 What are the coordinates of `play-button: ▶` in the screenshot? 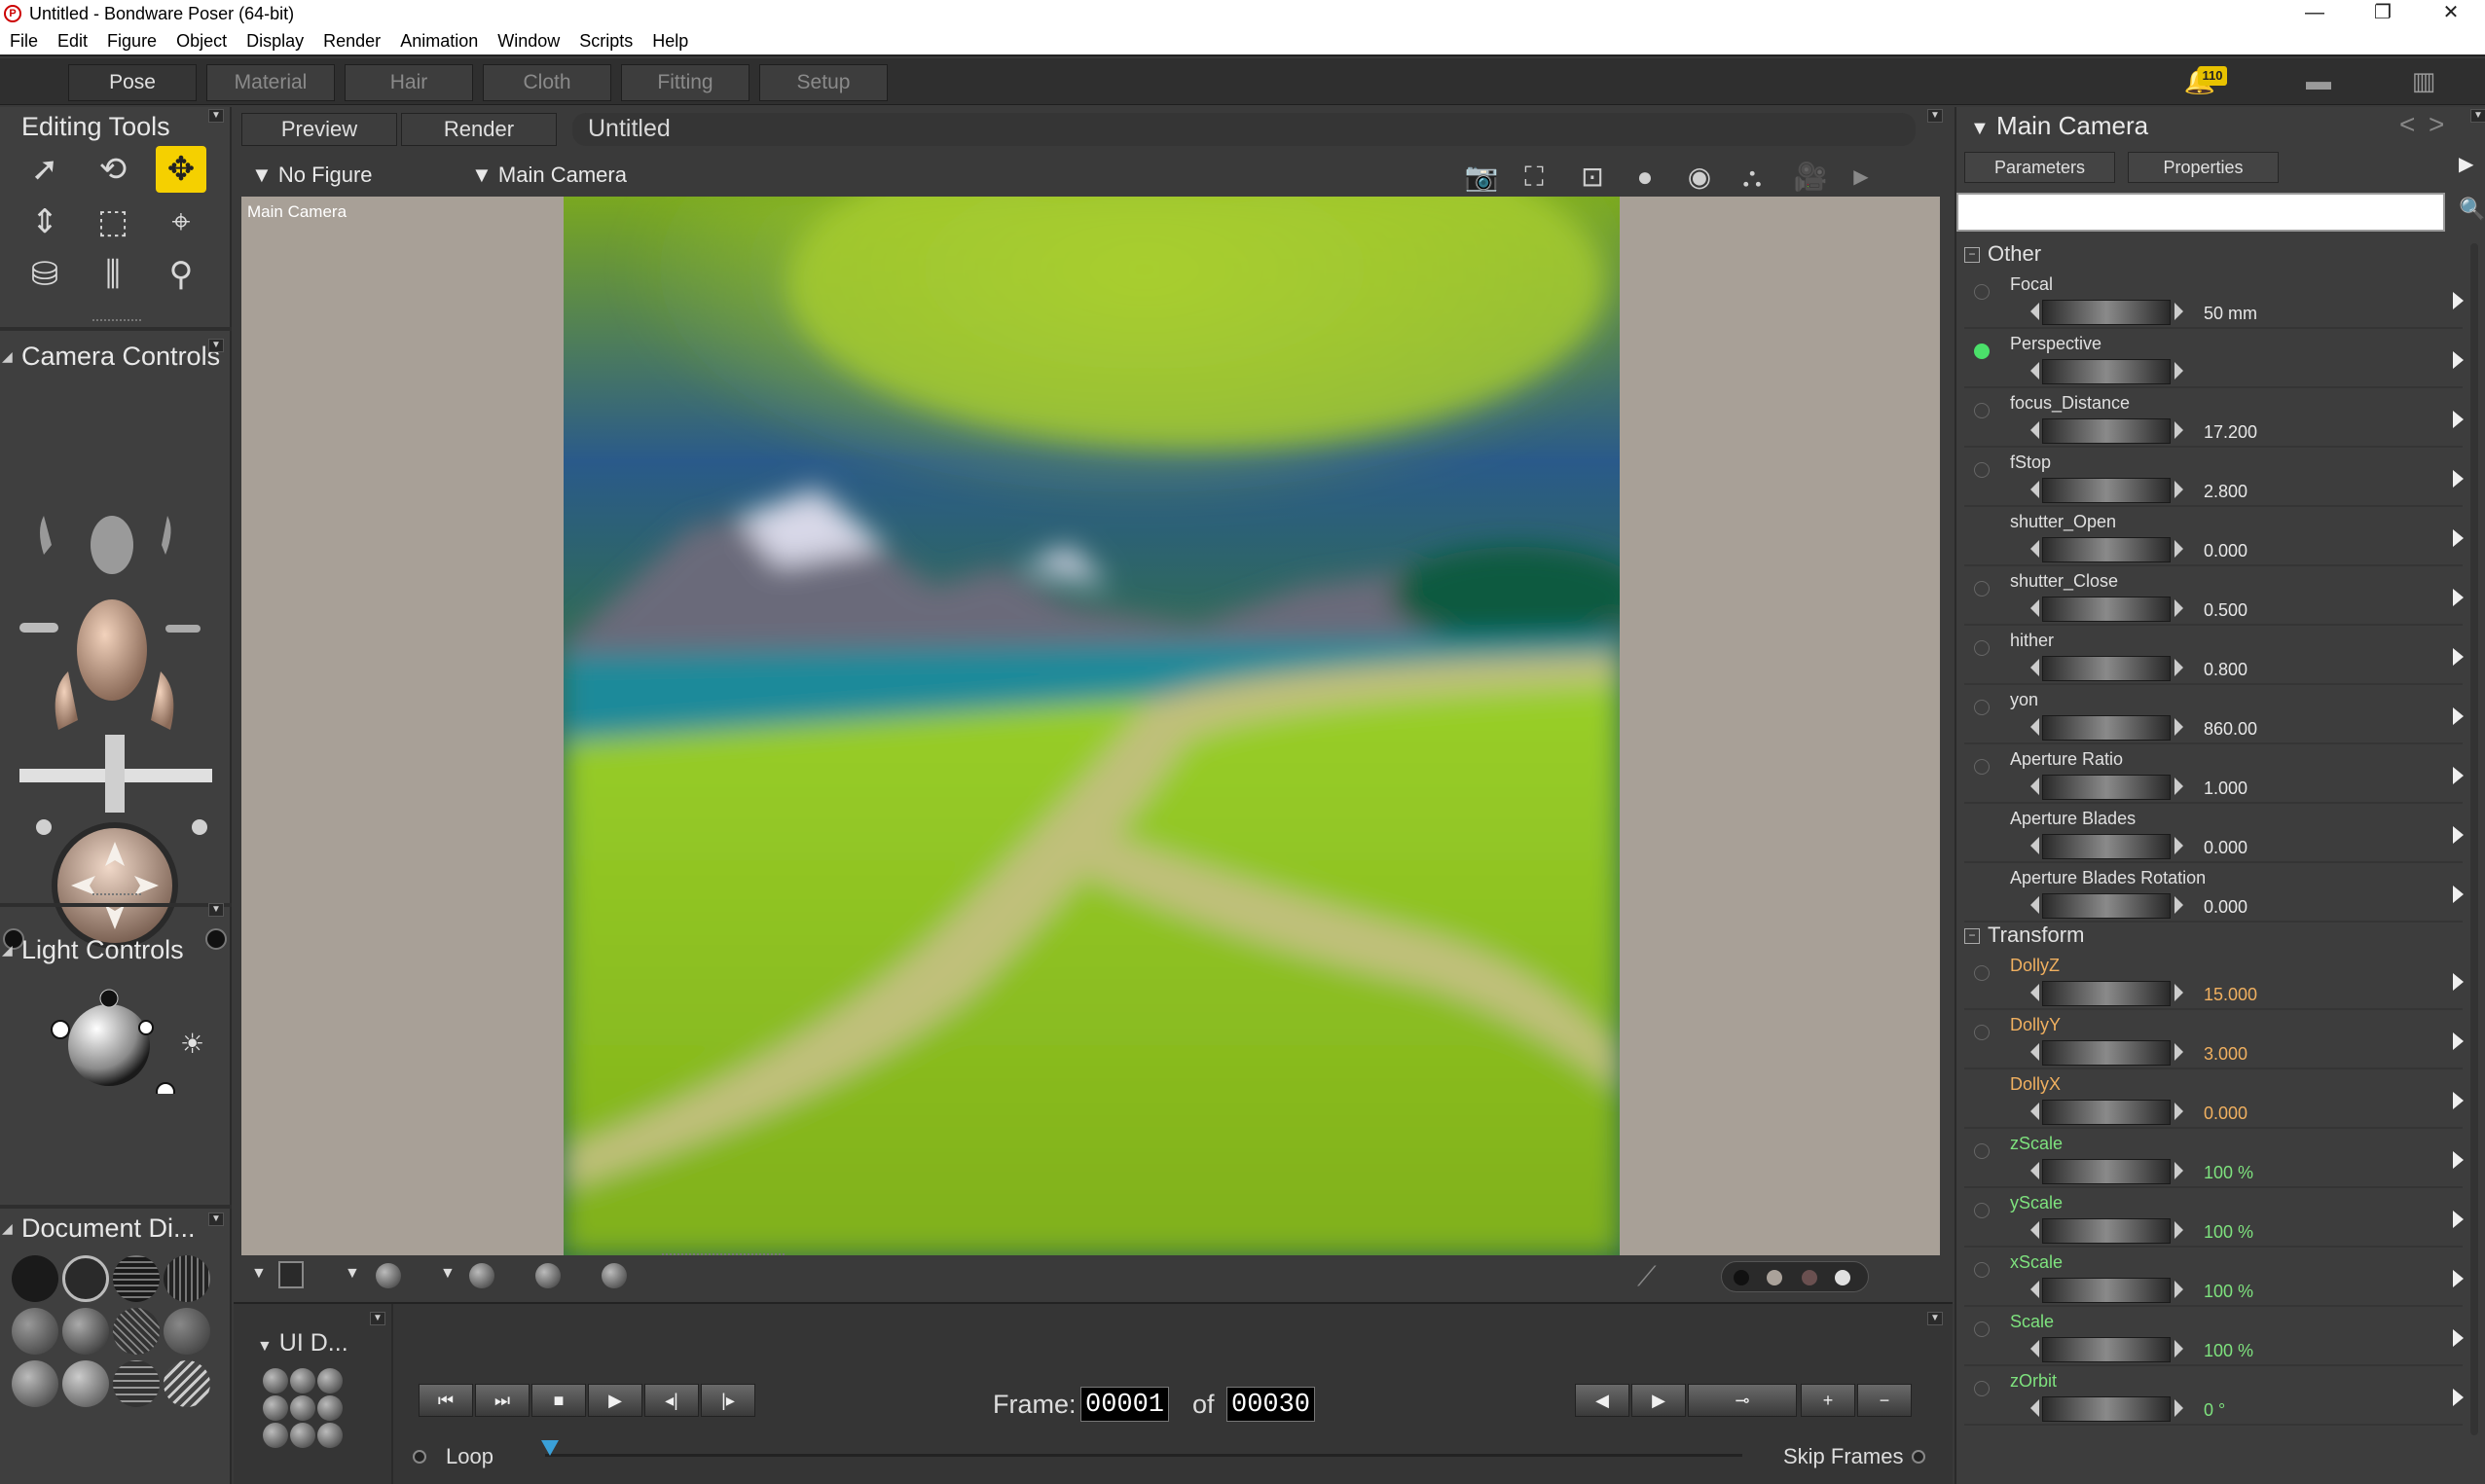 It's located at (615, 1400).